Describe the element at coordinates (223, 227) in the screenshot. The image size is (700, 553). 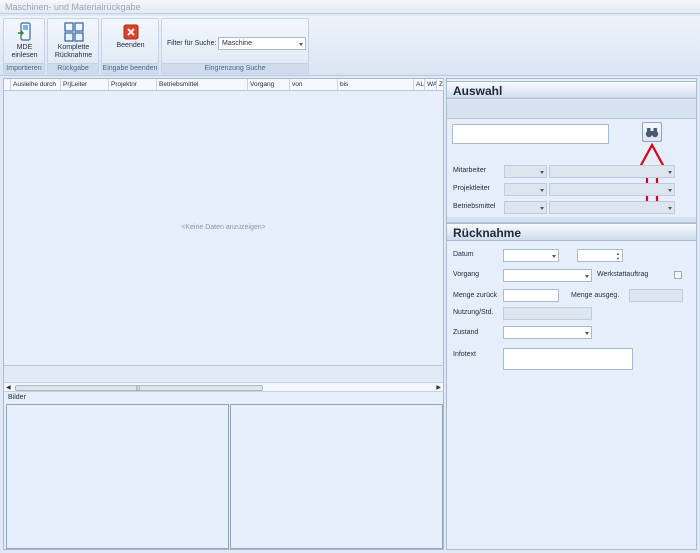
I see `empty-grid-message: <Keine Daten anzuzeigen>` at that location.